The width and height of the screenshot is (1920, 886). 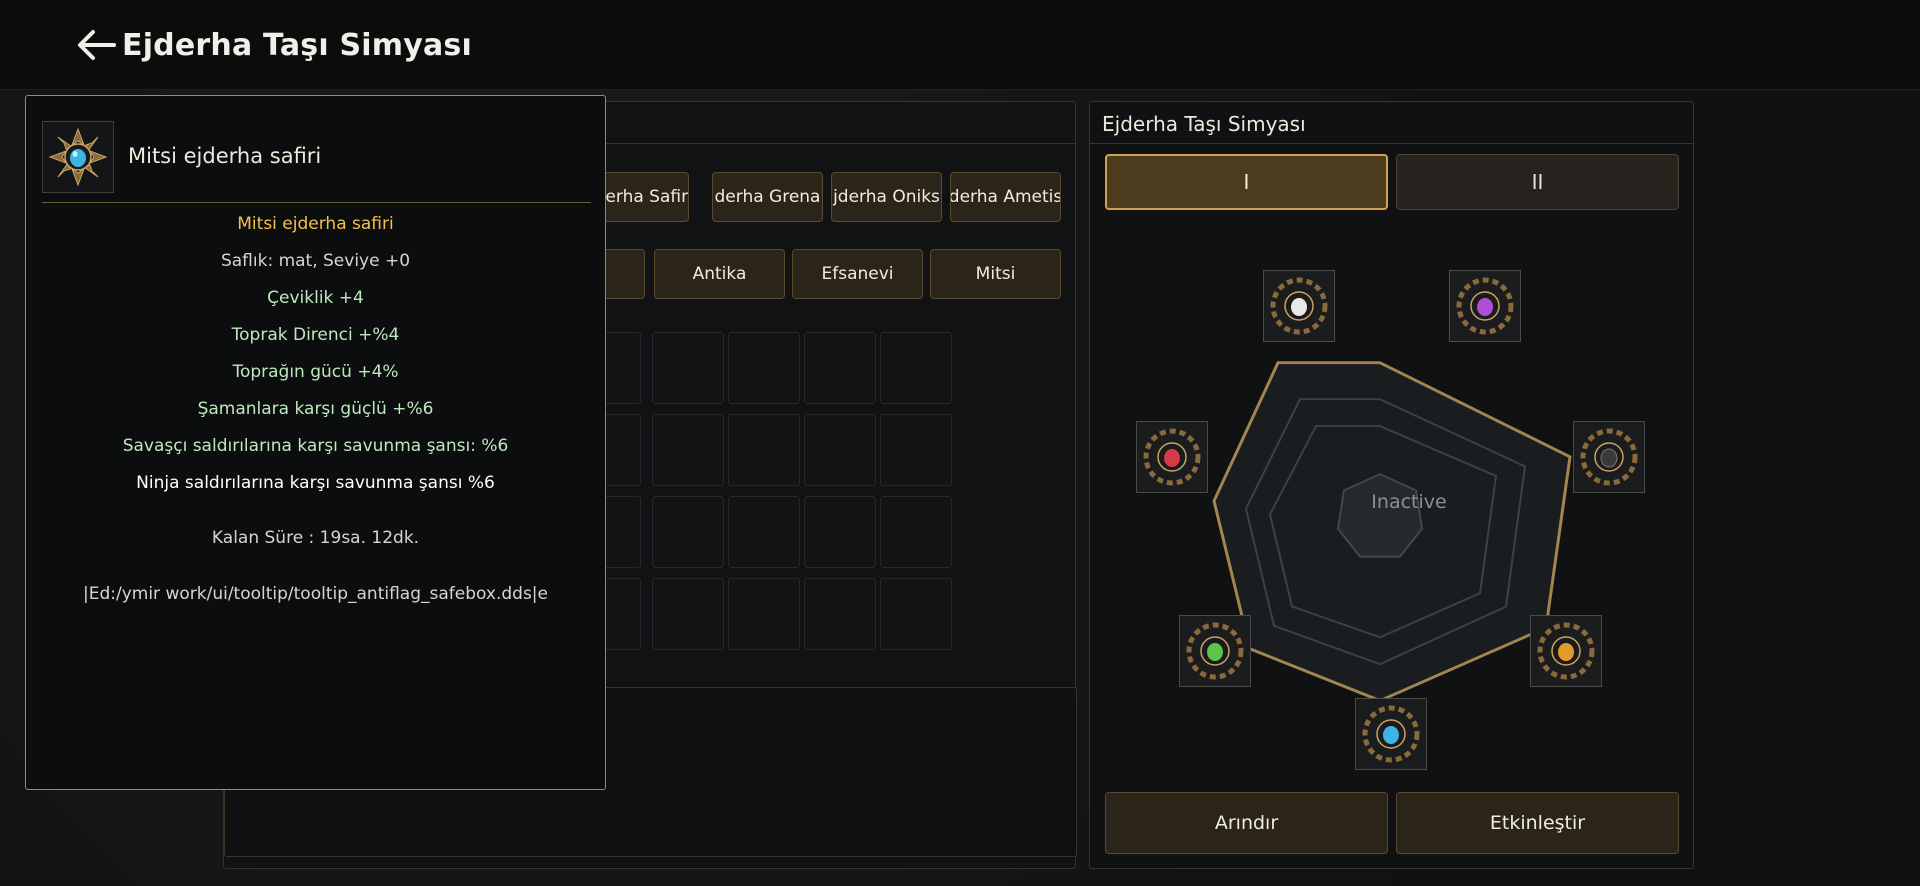 What do you see at coordinates (315, 335) in the screenshot?
I see `tooltip-stat-line: Toprak Direnci +%4` at bounding box center [315, 335].